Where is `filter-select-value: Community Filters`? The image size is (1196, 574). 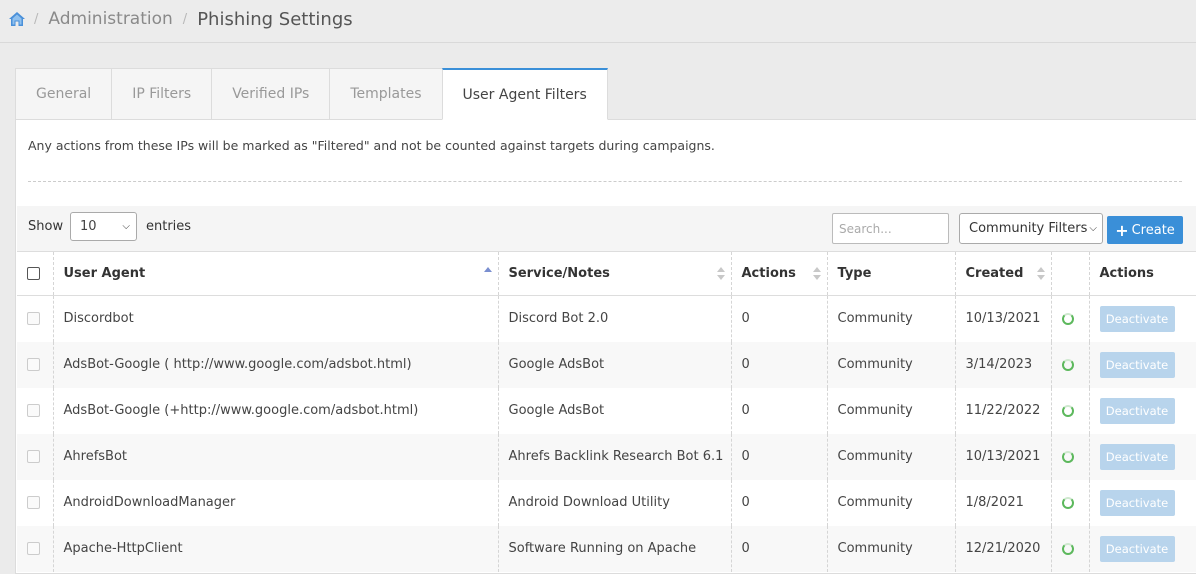
filter-select-value: Community Filters is located at coordinates (1028, 228).